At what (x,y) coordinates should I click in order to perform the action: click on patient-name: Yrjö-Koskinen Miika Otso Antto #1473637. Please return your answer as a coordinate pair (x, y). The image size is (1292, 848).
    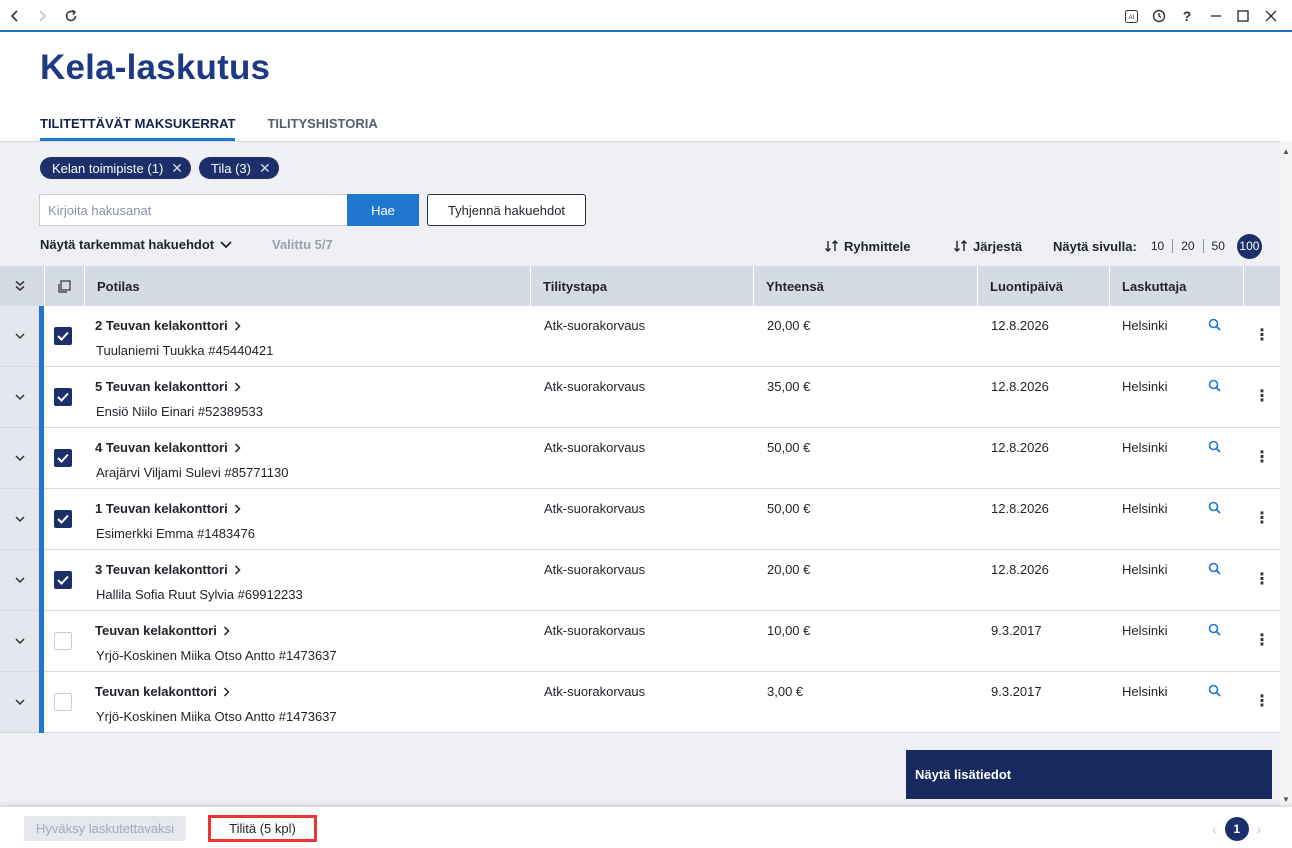
    Looking at the image, I should click on (216, 716).